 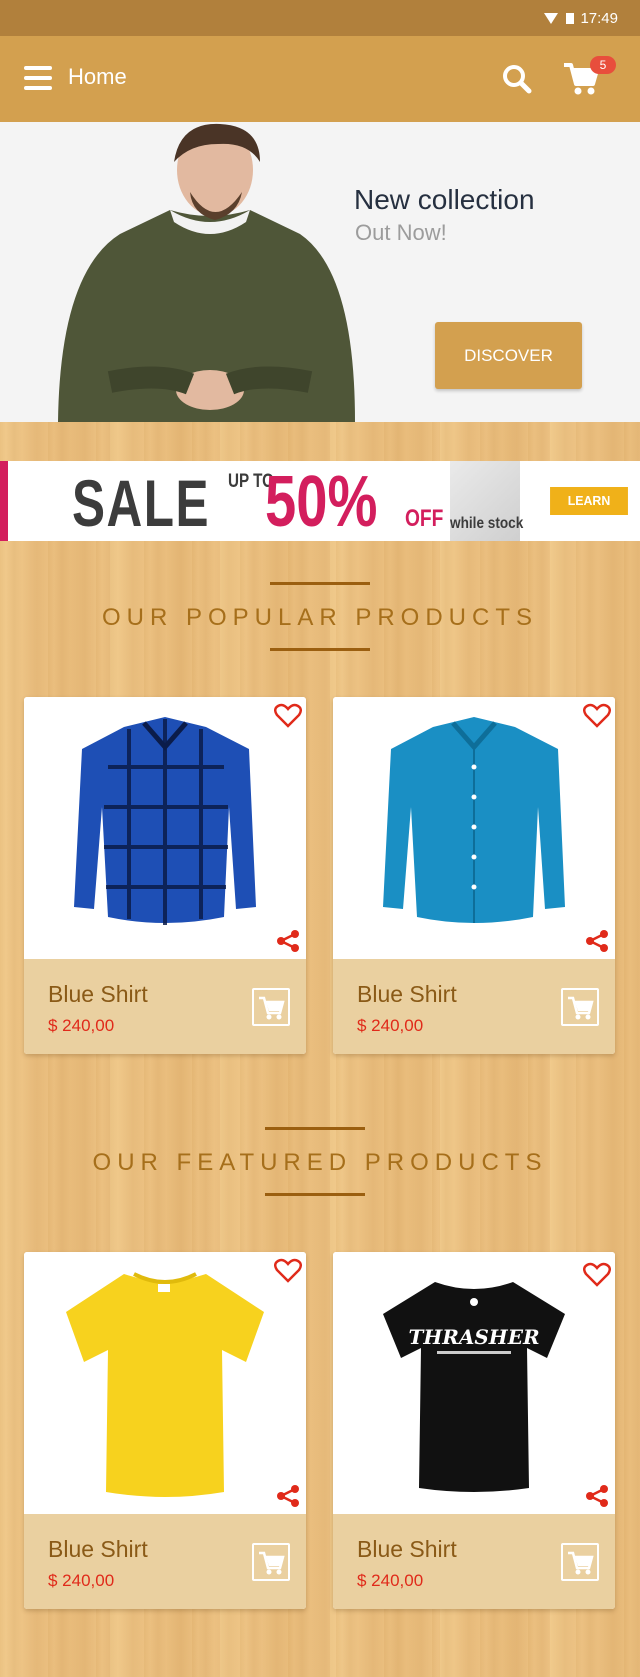 I want to click on status-bar: 17:49, so click(x=320, y=18).